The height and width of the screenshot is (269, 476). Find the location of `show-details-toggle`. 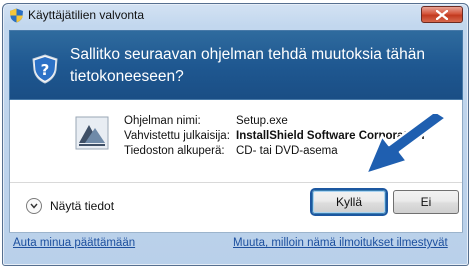

show-details-toggle is located at coordinates (34, 206).